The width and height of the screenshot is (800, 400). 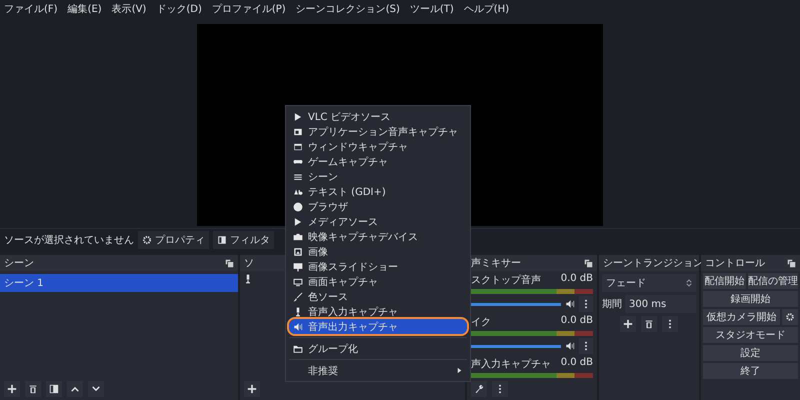 I want to click on control-button: 設定, so click(x=750, y=353).